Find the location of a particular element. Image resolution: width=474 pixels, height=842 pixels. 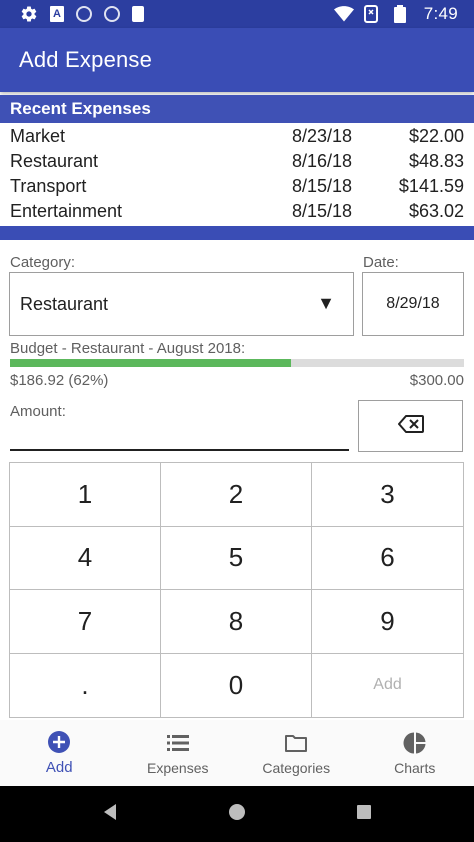

nav-label-charts: Charts is located at coordinates (415, 767).